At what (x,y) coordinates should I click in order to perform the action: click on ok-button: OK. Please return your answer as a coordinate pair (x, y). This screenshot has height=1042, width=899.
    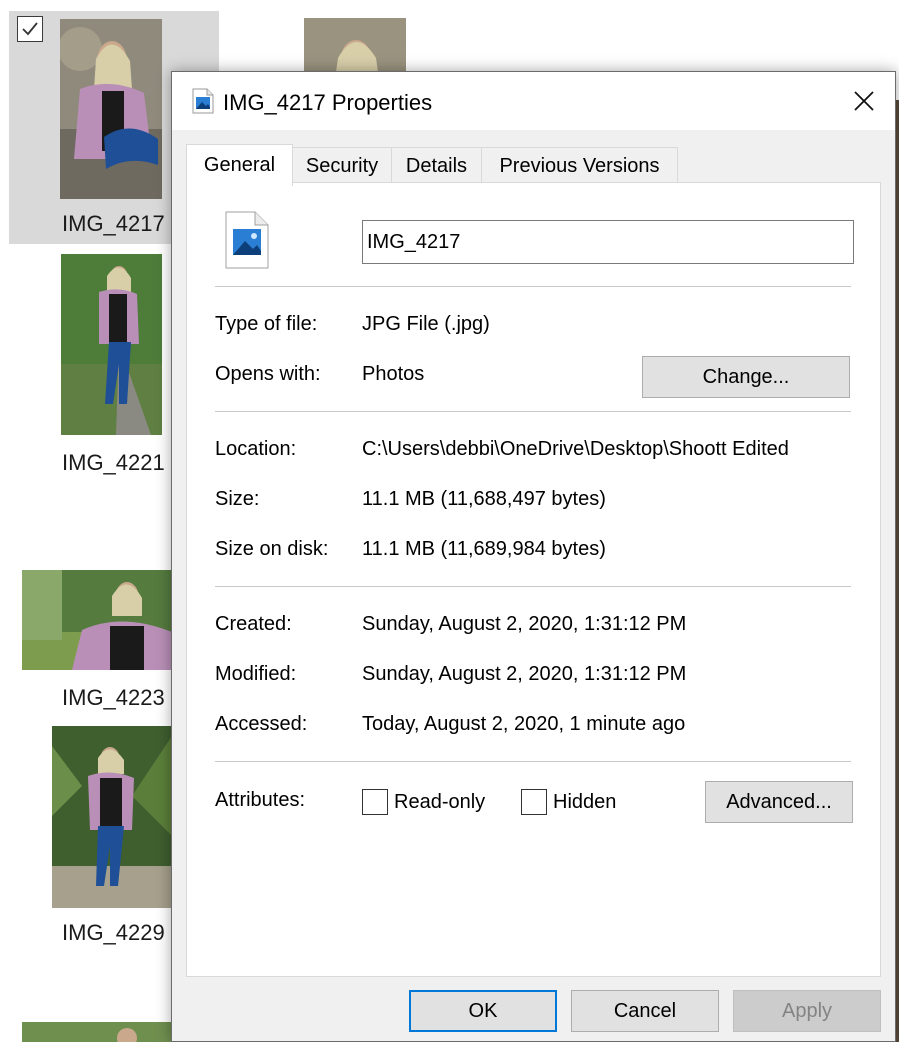
    Looking at the image, I should click on (483, 1011).